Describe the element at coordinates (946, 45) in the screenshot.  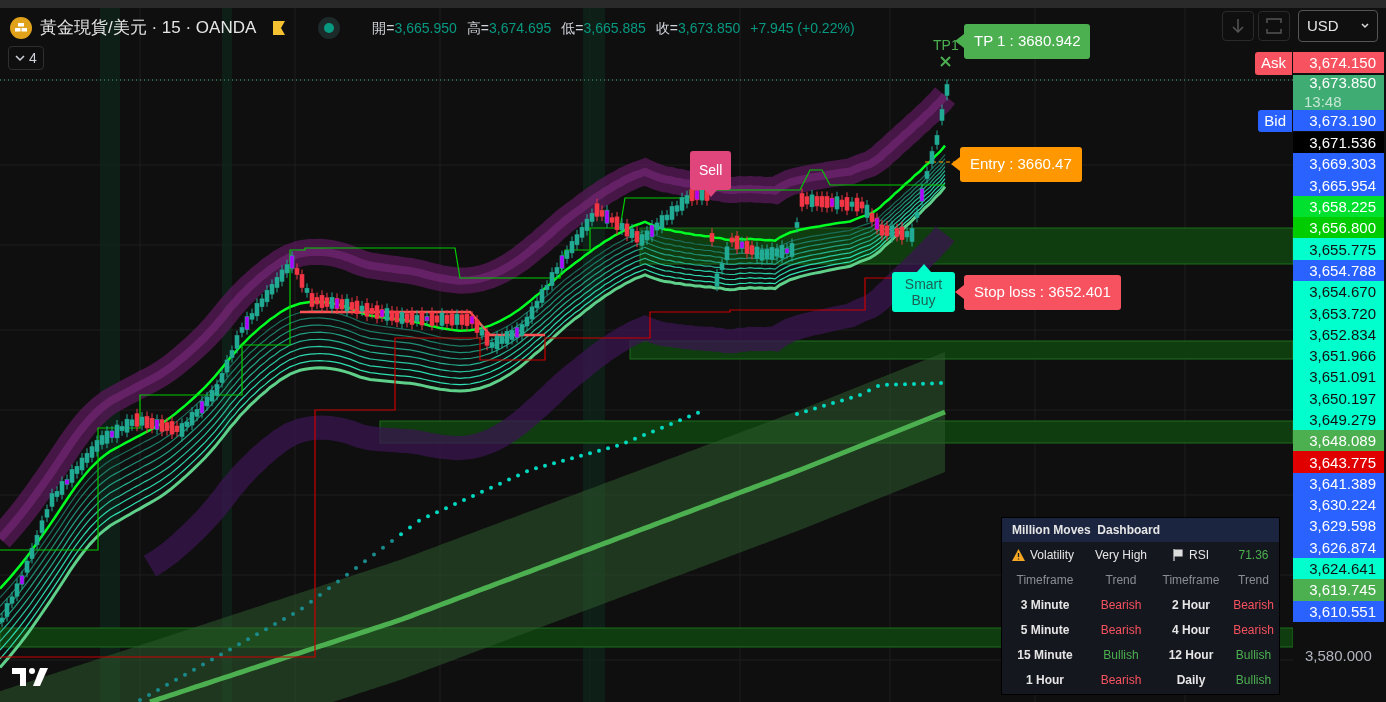
I see `tp-marker: TP1` at that location.